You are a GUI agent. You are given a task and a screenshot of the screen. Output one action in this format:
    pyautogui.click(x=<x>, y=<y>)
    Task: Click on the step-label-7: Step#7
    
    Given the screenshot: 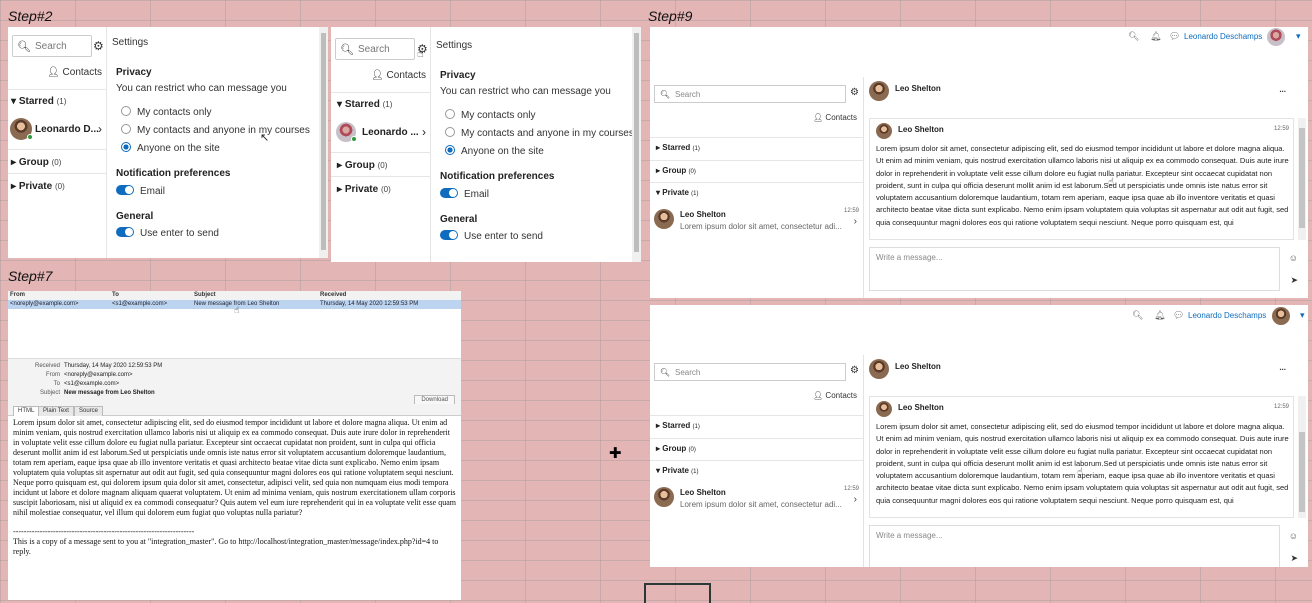 What is the action you would take?
    pyautogui.click(x=30, y=276)
    